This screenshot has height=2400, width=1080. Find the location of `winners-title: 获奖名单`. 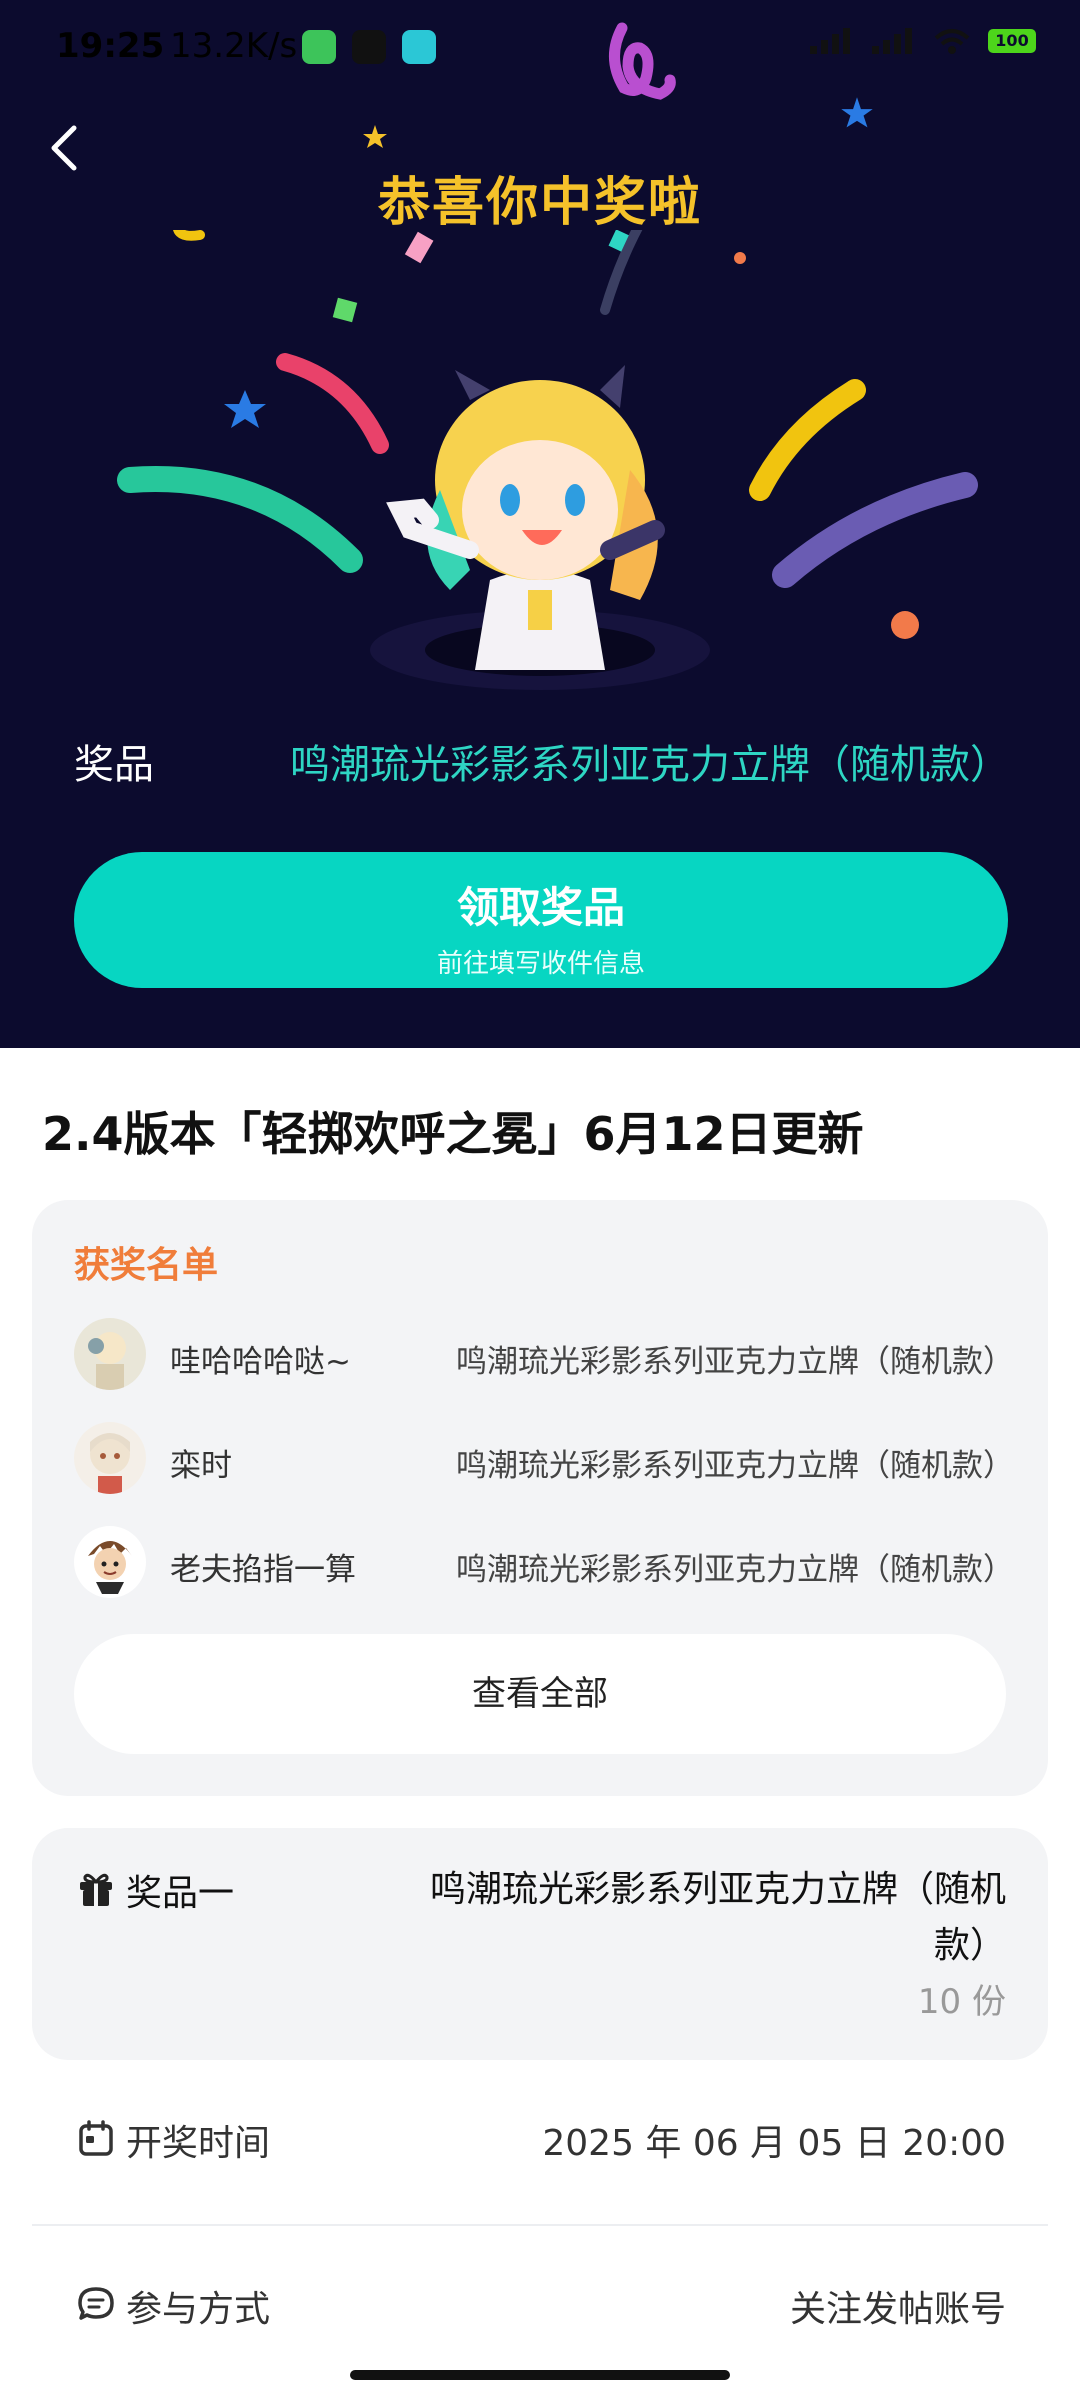

winners-title: 获奖名单 is located at coordinates (146, 1265).